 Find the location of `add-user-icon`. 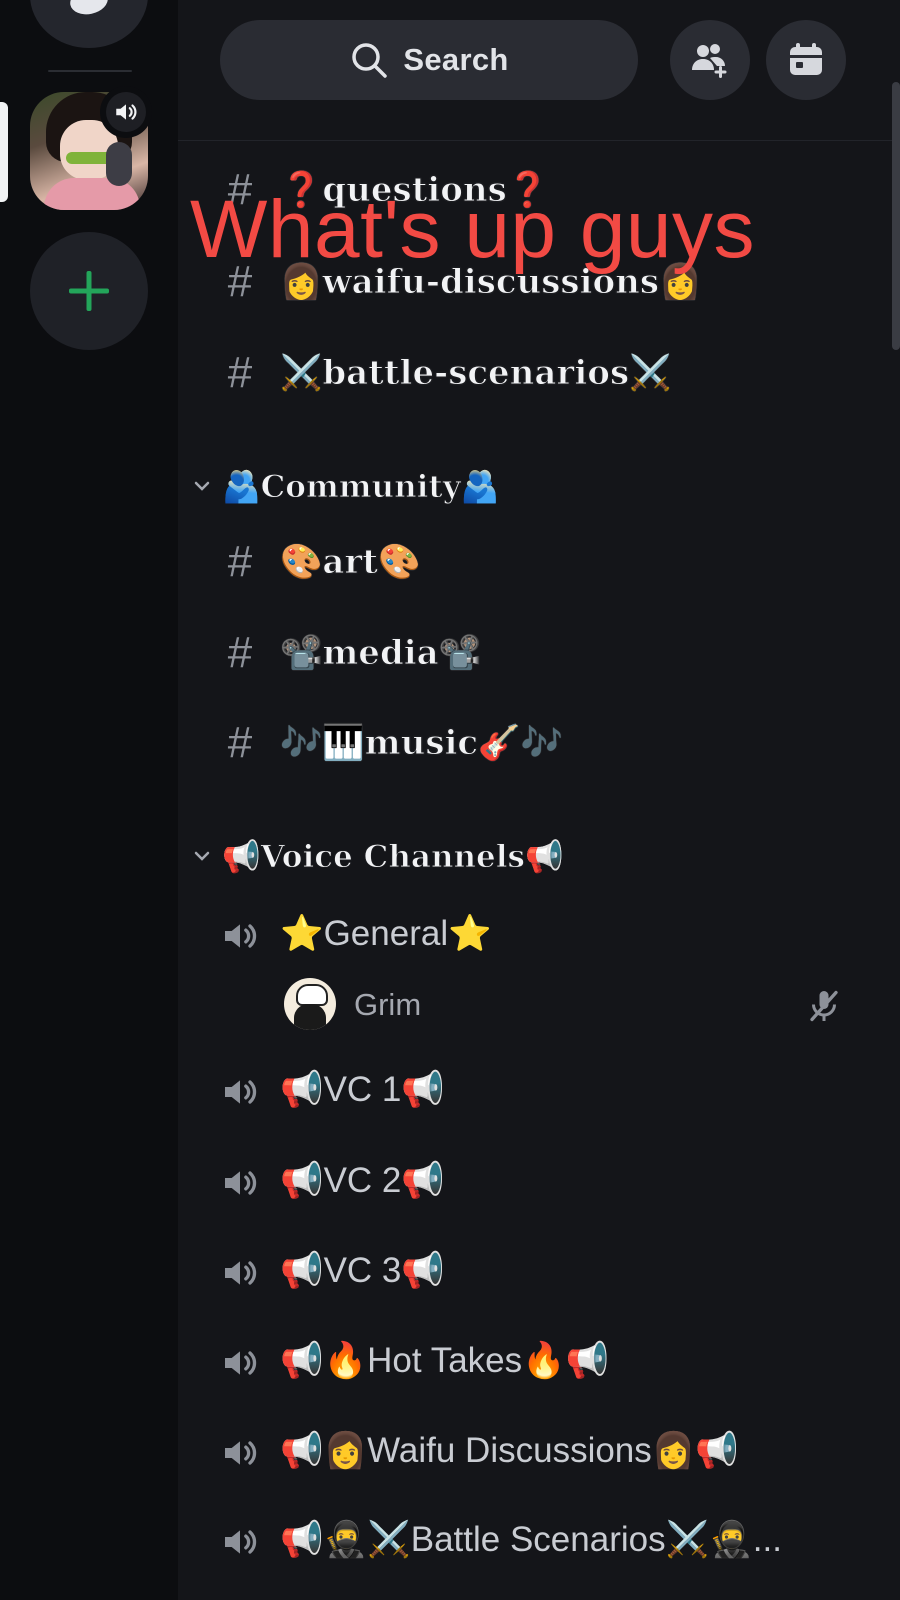

add-user-icon is located at coordinates (709, 61).